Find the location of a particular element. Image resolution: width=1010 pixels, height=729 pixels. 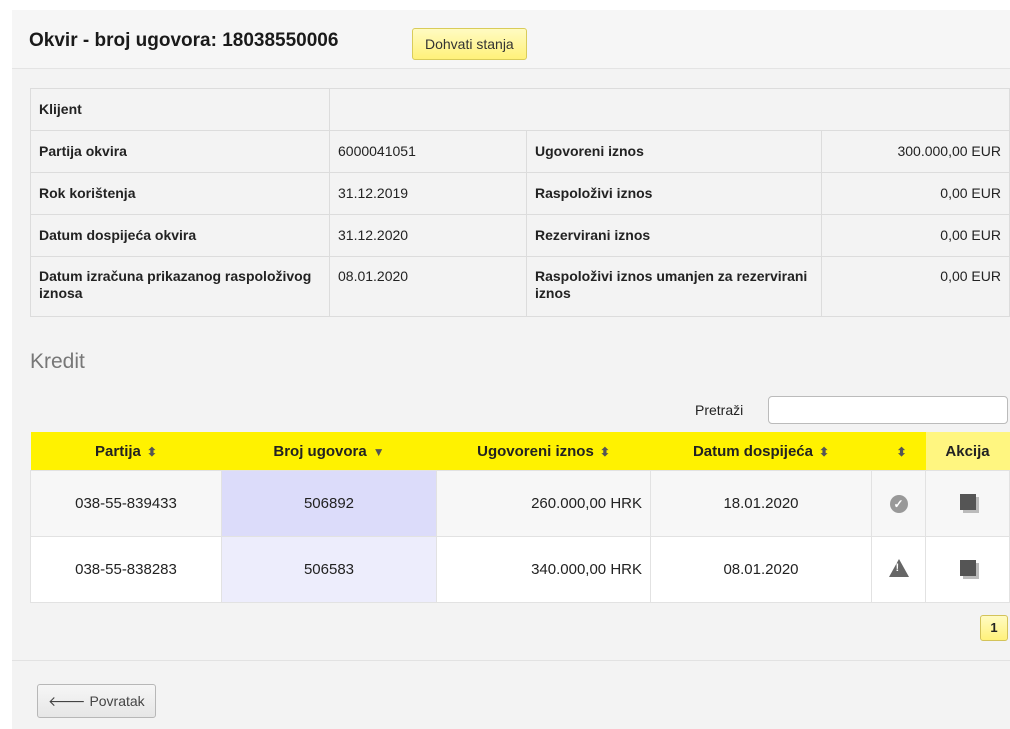

arrow-left-icon: 🡐 is located at coordinates (67, 701).